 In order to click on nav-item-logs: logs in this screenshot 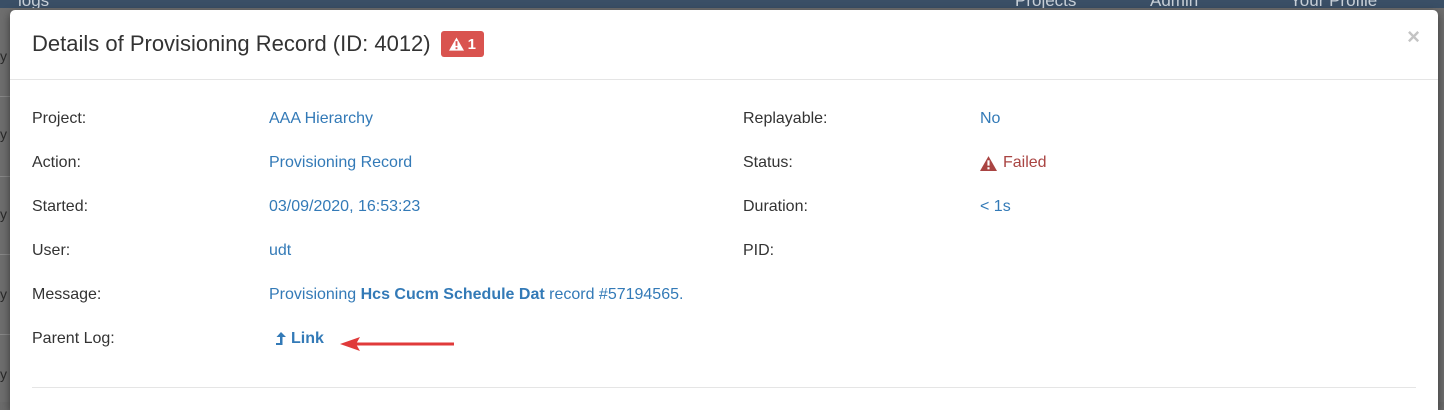, I will do `click(33, 4)`.